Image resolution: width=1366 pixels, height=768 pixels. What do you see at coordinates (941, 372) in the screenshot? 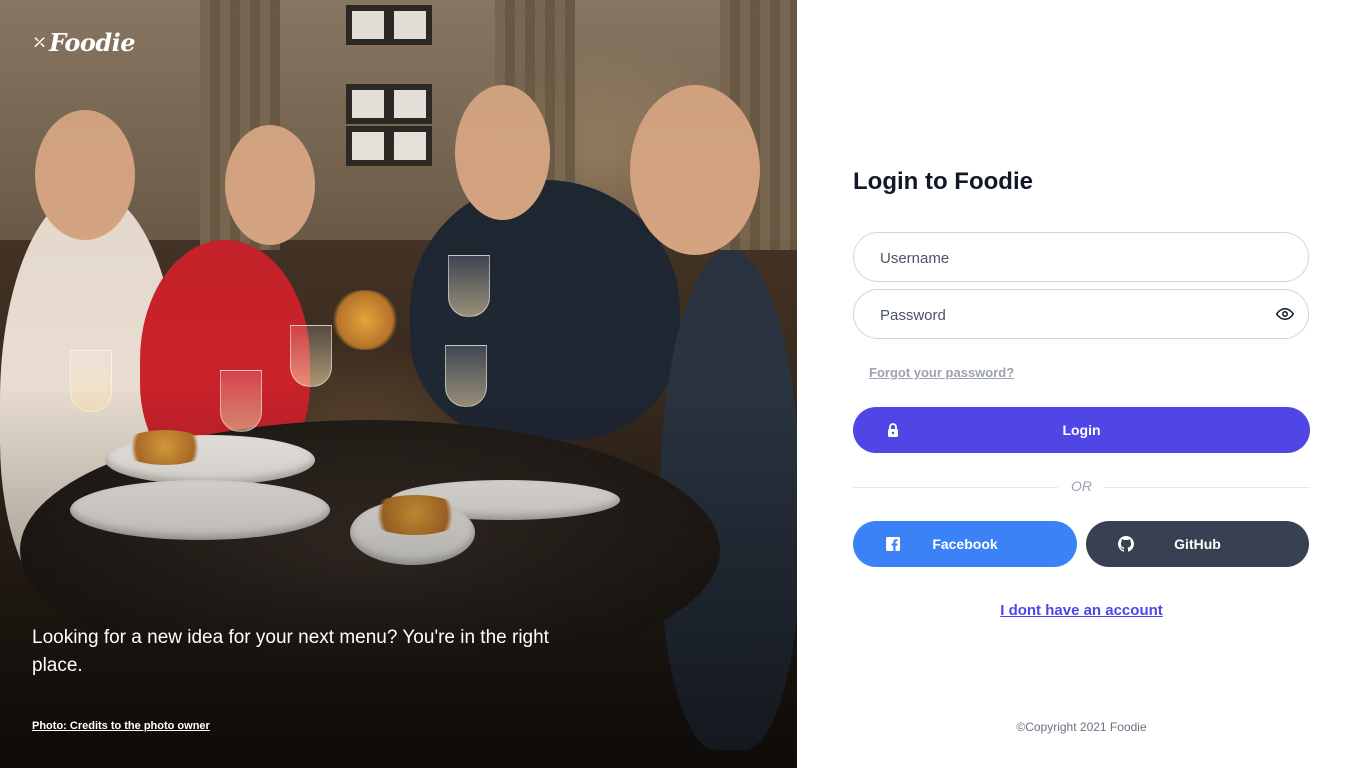
I see `forgot-password-link: Forgot your password?` at bounding box center [941, 372].